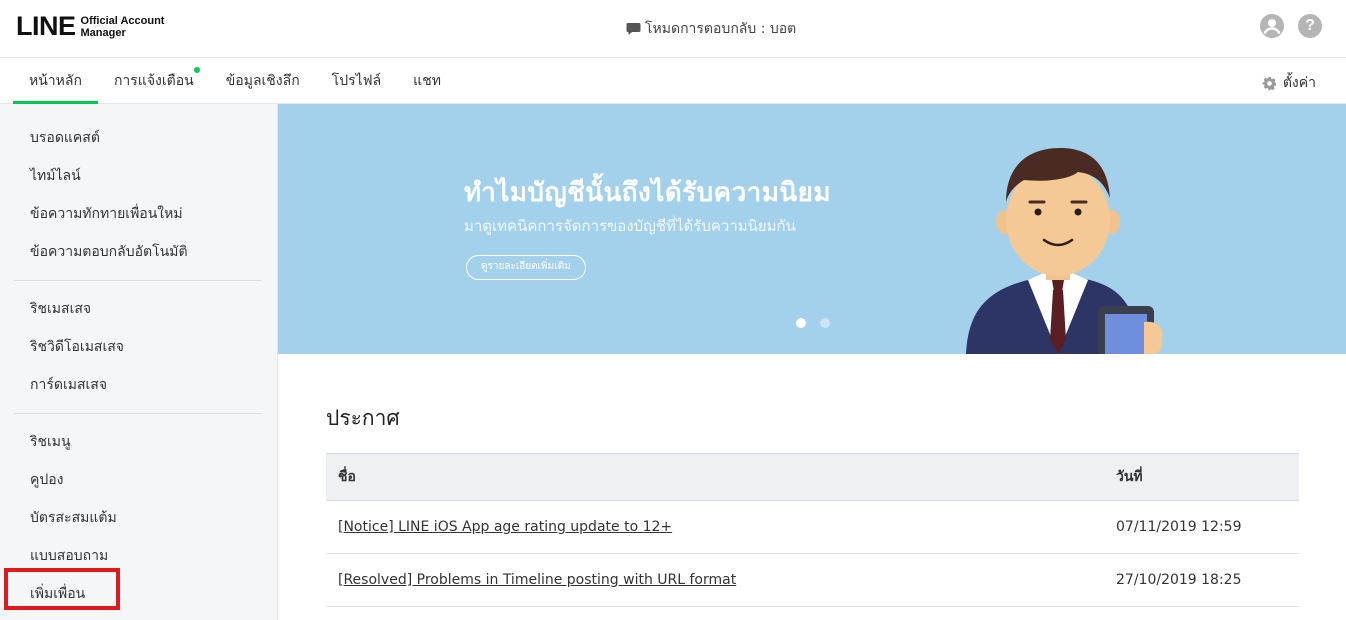  What do you see at coordinates (138, 138) in the screenshot?
I see `sidebar-item: บรอดแคสต์` at bounding box center [138, 138].